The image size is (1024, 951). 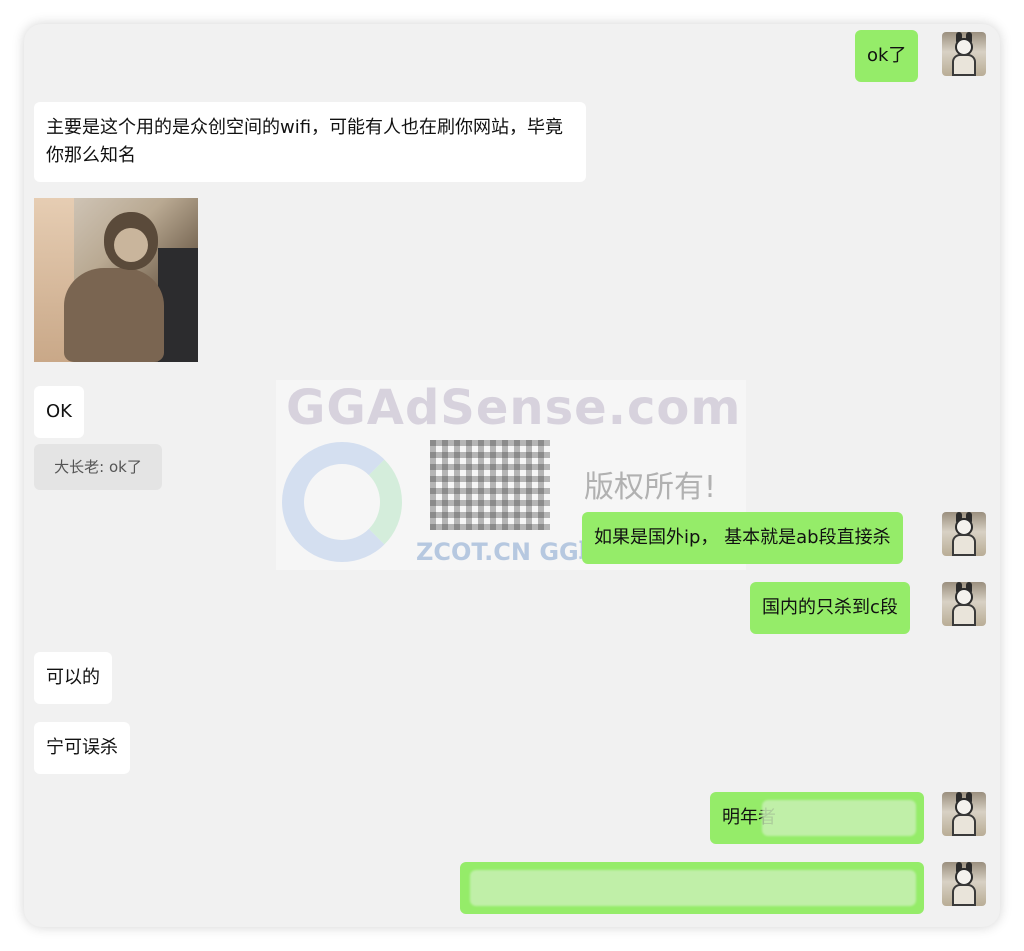 I want to click on message-bubble-other: 宁可误杀, so click(x=82, y=748).